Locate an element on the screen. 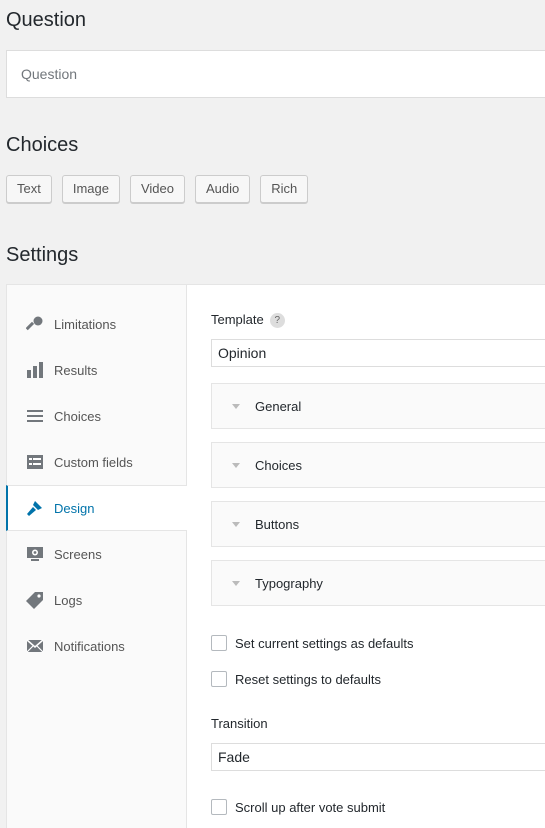 This screenshot has width=545, height=828. reset-defaults-checkbox: Reset settings to defaults is located at coordinates (296, 679).